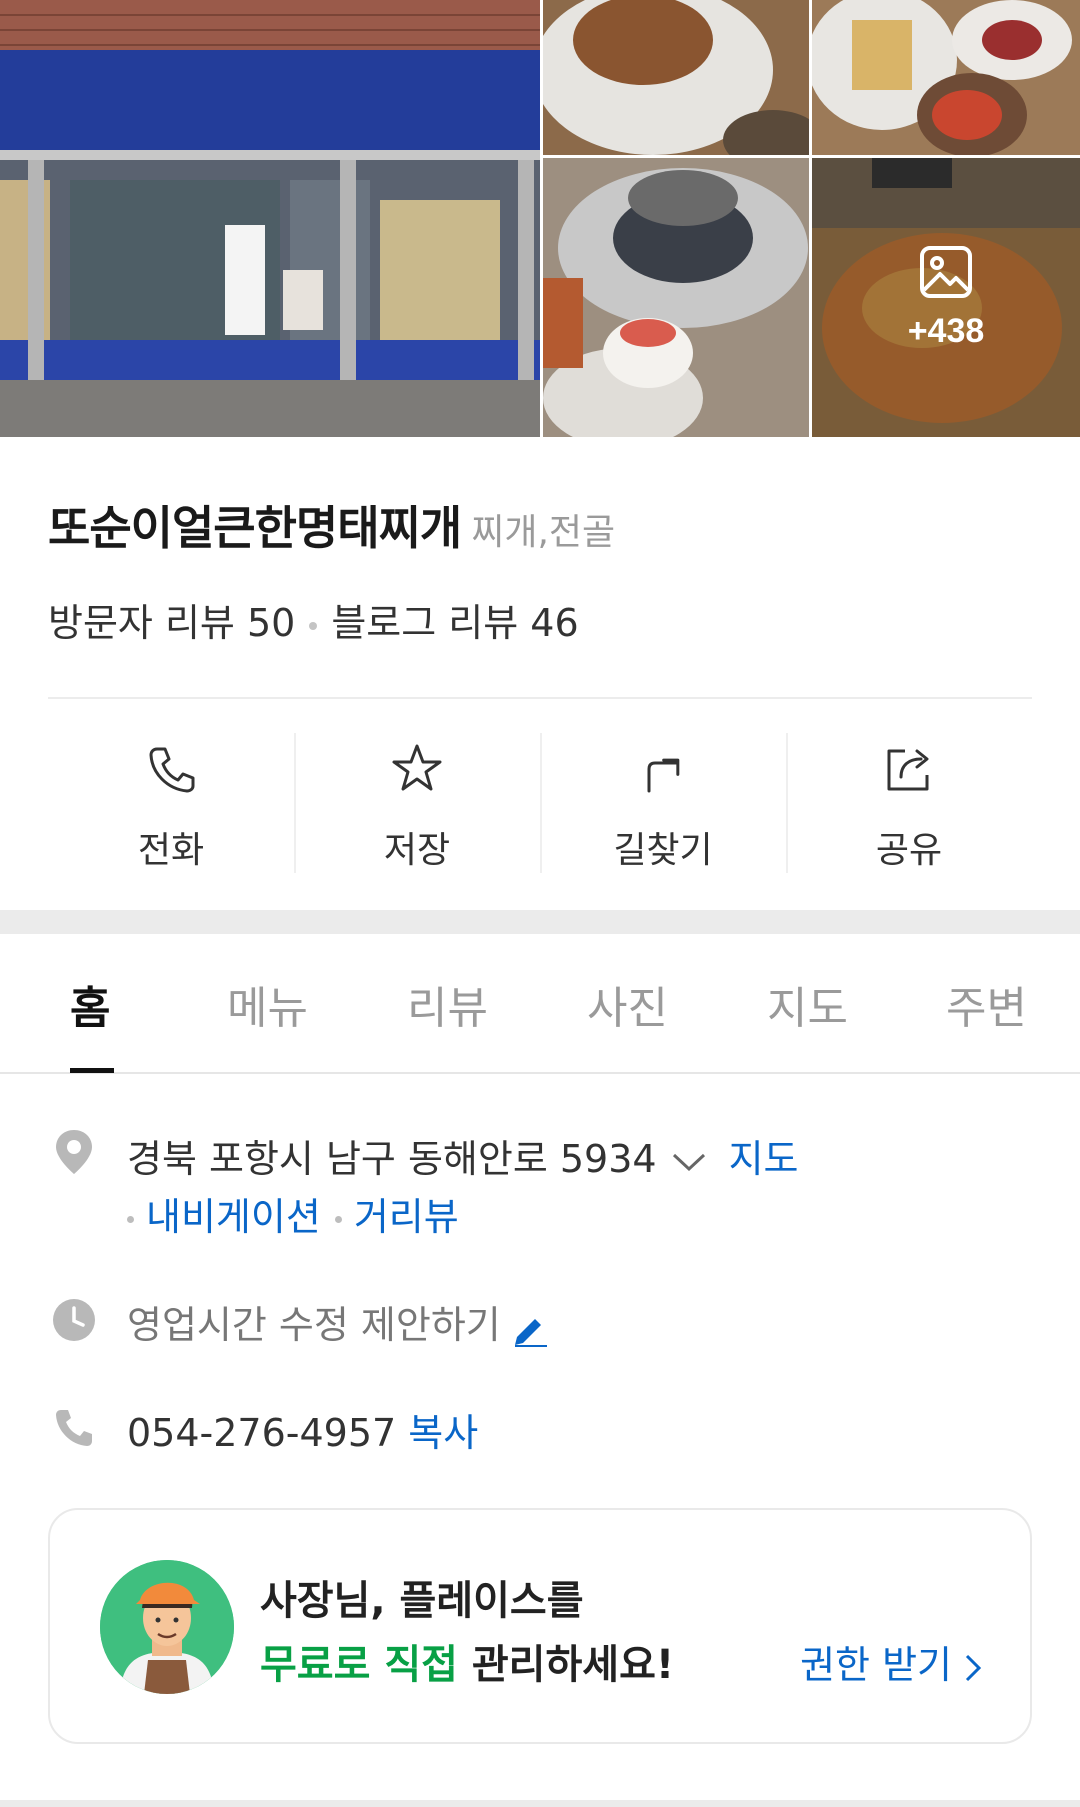 This screenshot has width=1080, height=1807. I want to click on blog-review-count: 블로그 리뷰 46, so click(454, 623).